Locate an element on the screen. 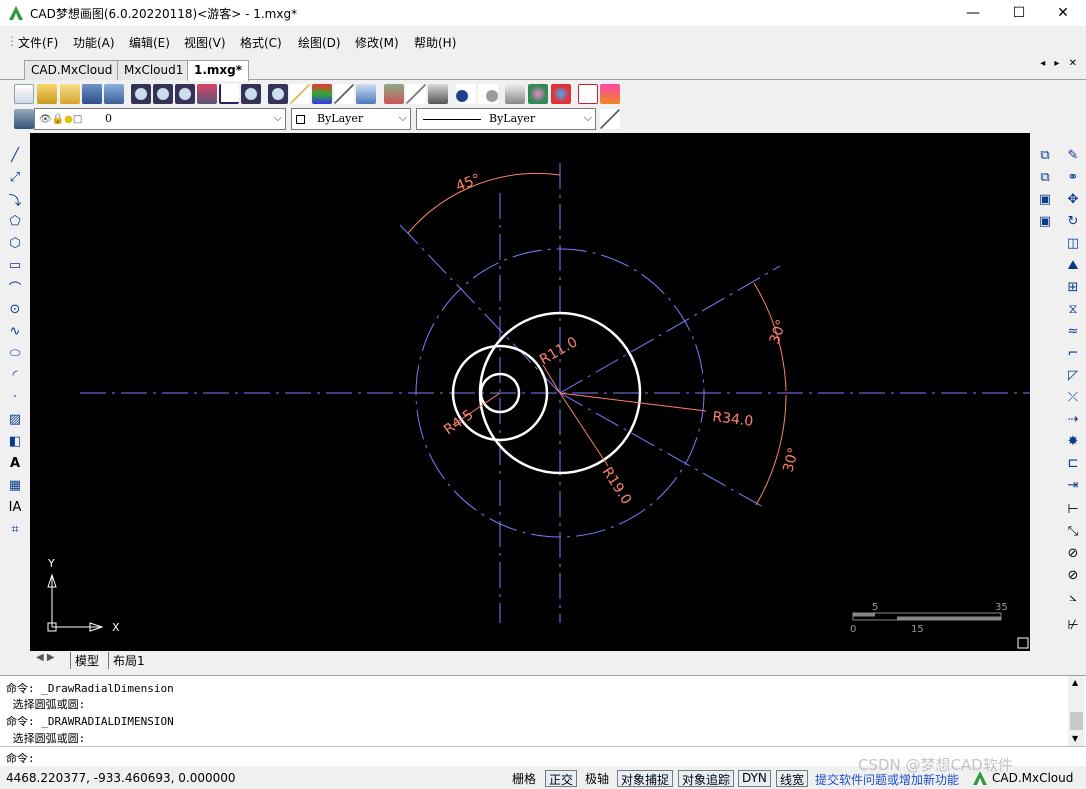 Image resolution: width=1086 pixels, height=789 pixels. minimize-button: — is located at coordinates (973, 13).